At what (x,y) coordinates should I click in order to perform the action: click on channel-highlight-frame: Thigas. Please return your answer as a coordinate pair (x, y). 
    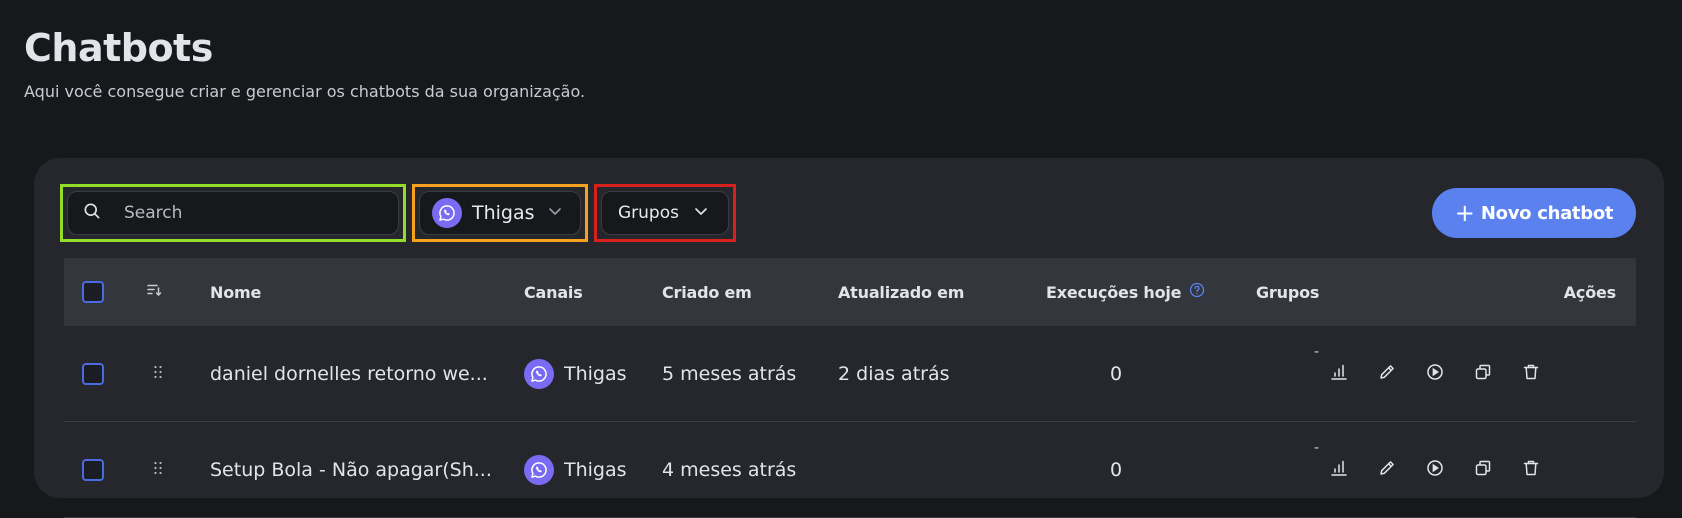
    Looking at the image, I should click on (500, 213).